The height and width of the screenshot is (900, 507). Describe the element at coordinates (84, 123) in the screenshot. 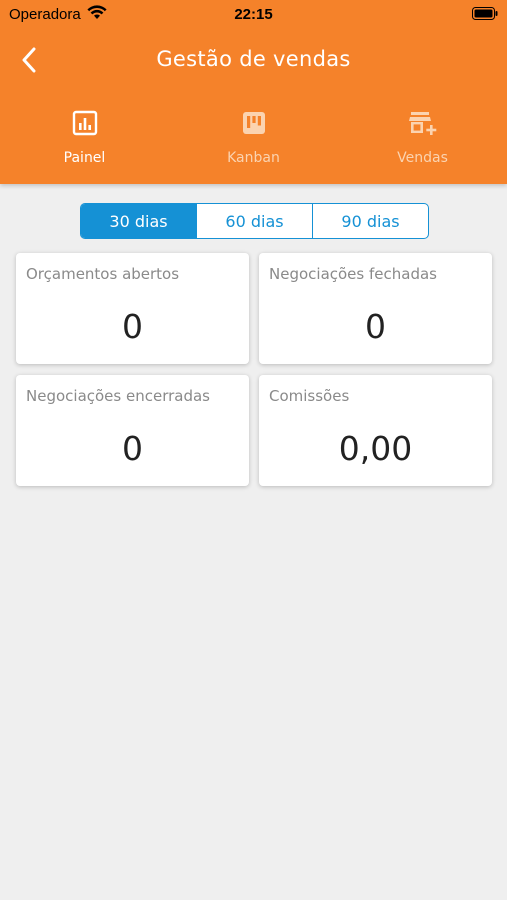

I see `chart-icon` at that location.